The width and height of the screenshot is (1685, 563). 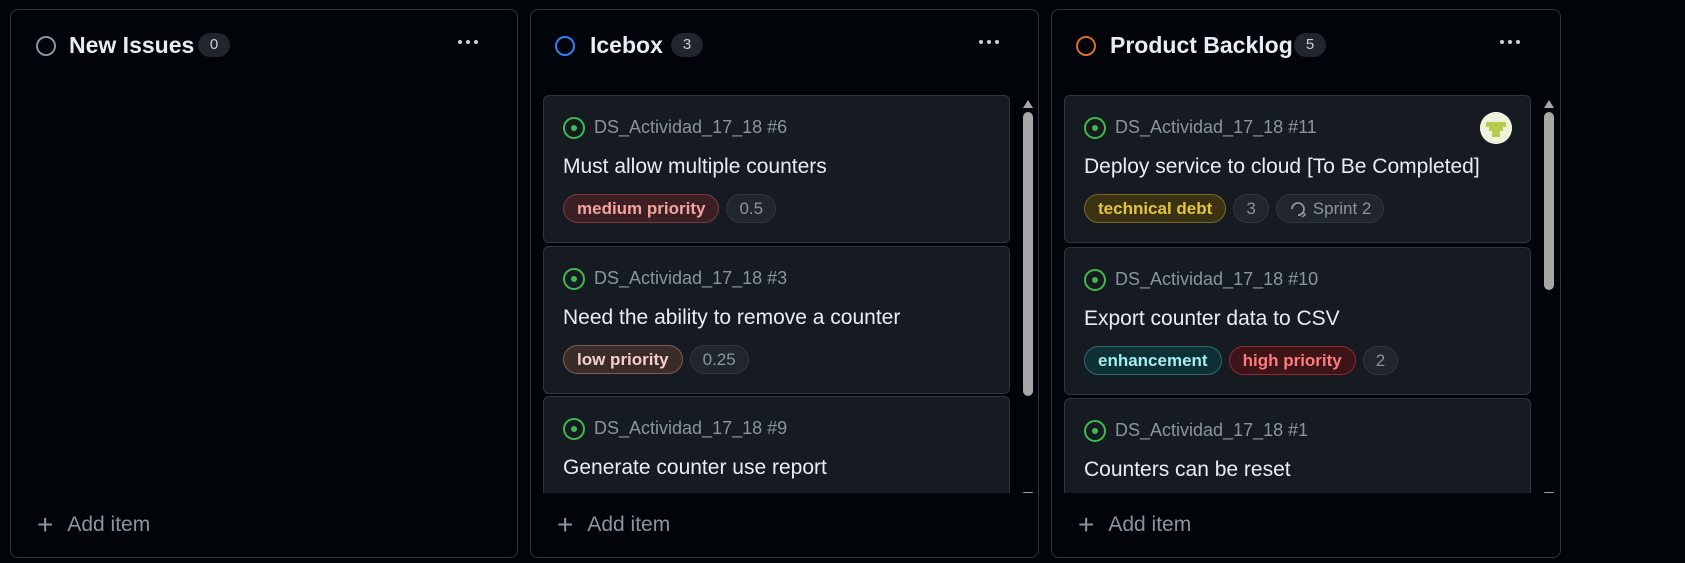 I want to click on issue-title: Must allow multiple counters, so click(x=695, y=167).